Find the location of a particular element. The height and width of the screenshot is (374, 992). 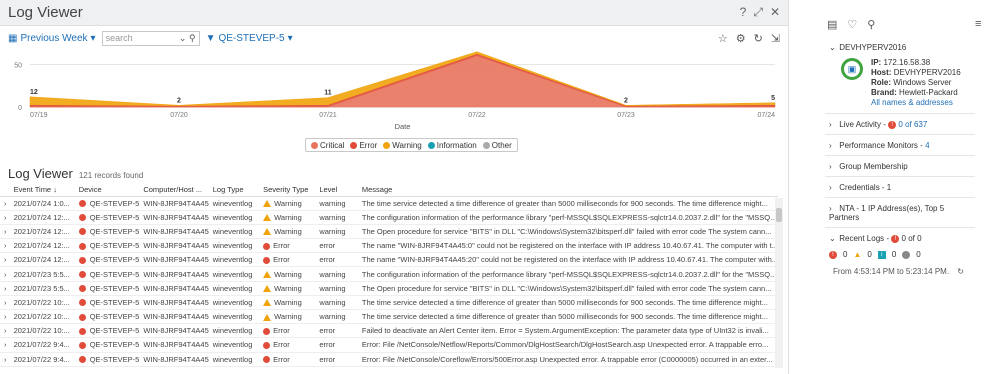

cell-host: WIN-8JRF94T4A45 is located at coordinates (174, 288).